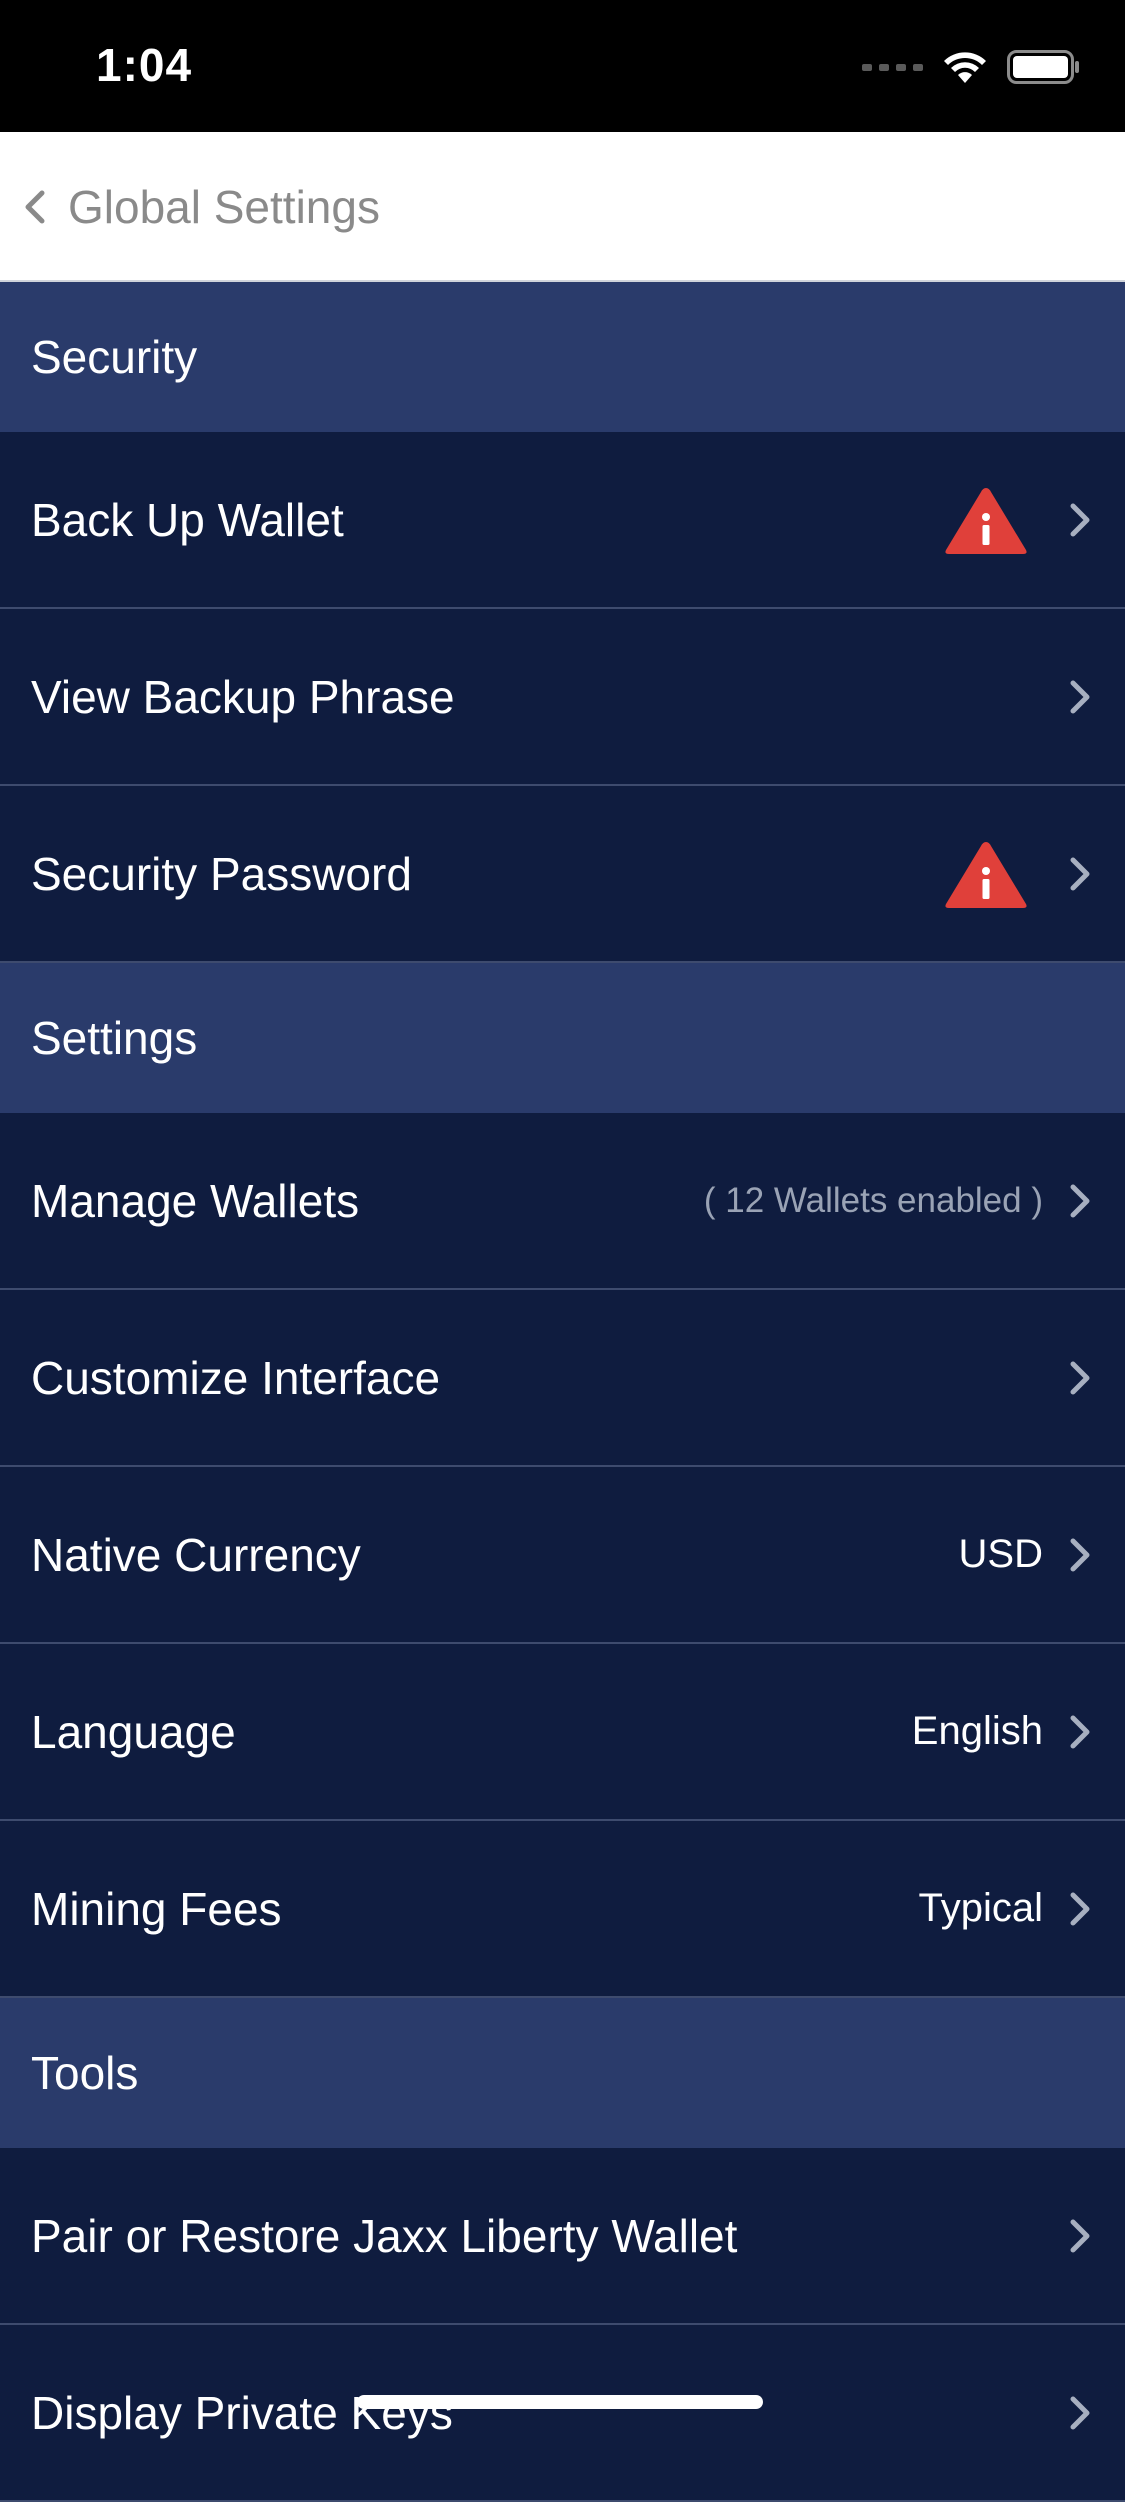 The height and width of the screenshot is (2502, 1125). I want to click on row-label: Customize Interface, so click(236, 1377).